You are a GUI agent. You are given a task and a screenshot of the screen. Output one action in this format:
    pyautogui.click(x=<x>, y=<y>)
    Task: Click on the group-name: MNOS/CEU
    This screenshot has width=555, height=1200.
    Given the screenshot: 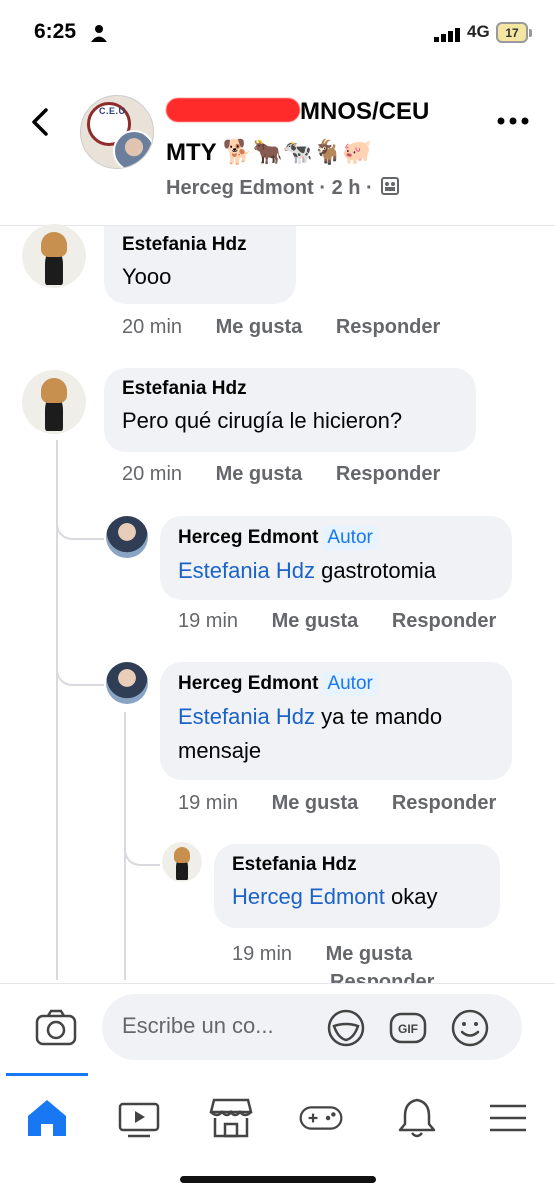 What is the action you would take?
    pyautogui.click(x=364, y=112)
    